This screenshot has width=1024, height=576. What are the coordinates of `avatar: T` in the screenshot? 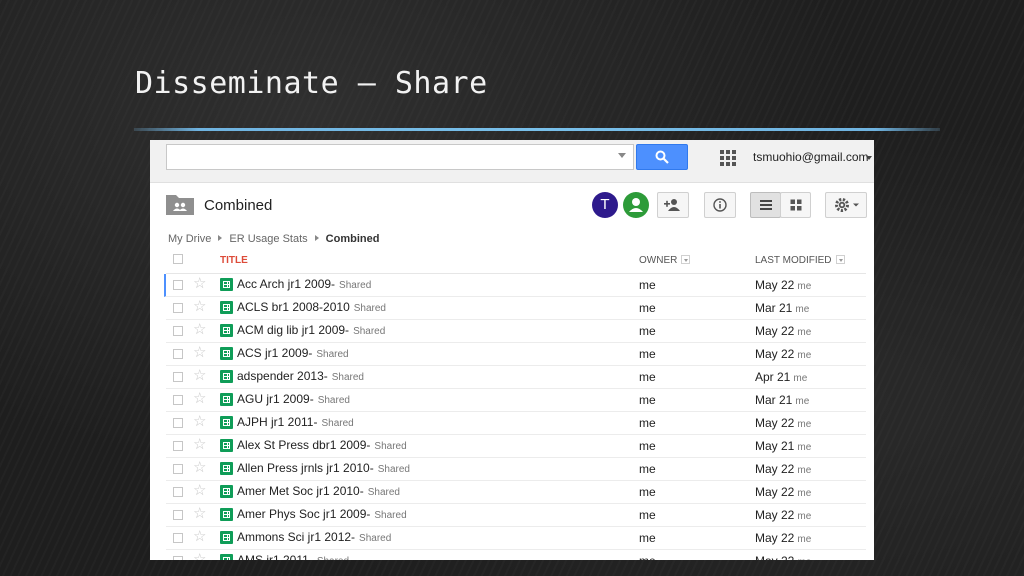 It's located at (605, 205).